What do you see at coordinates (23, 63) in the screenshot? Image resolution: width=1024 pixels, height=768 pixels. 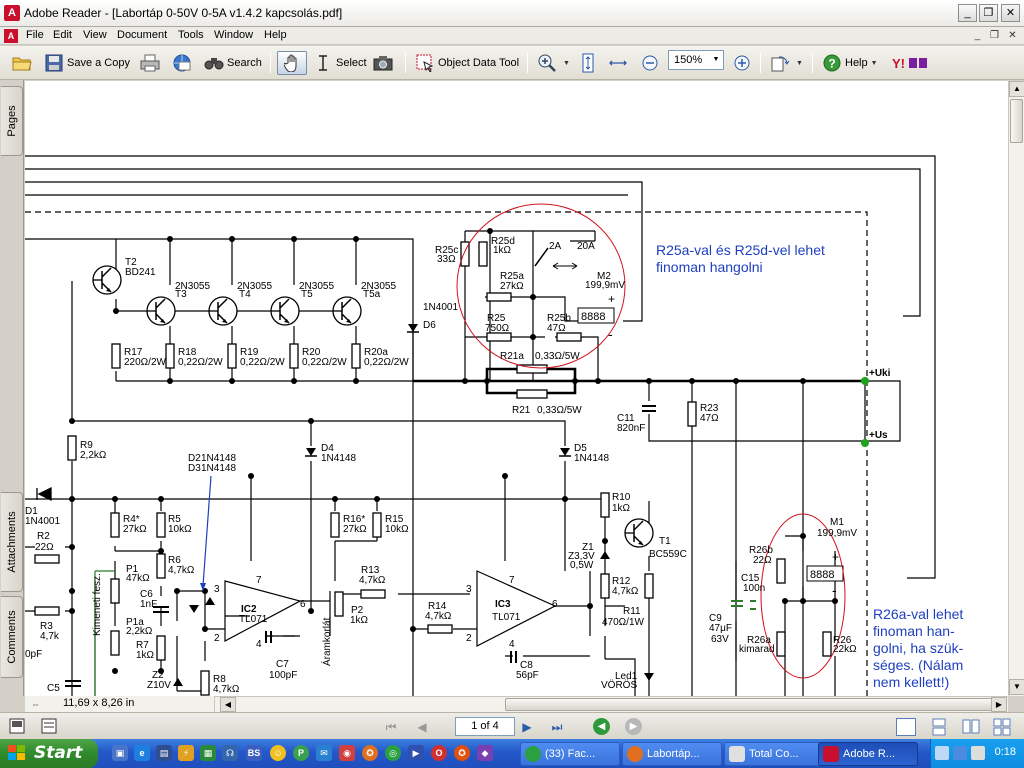 I see `open-button` at bounding box center [23, 63].